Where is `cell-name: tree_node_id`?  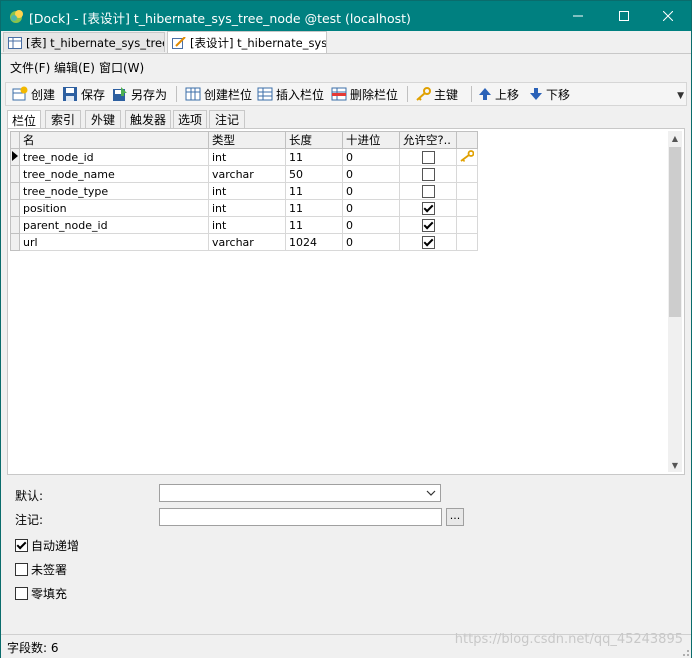 cell-name: tree_node_id is located at coordinates (114, 157).